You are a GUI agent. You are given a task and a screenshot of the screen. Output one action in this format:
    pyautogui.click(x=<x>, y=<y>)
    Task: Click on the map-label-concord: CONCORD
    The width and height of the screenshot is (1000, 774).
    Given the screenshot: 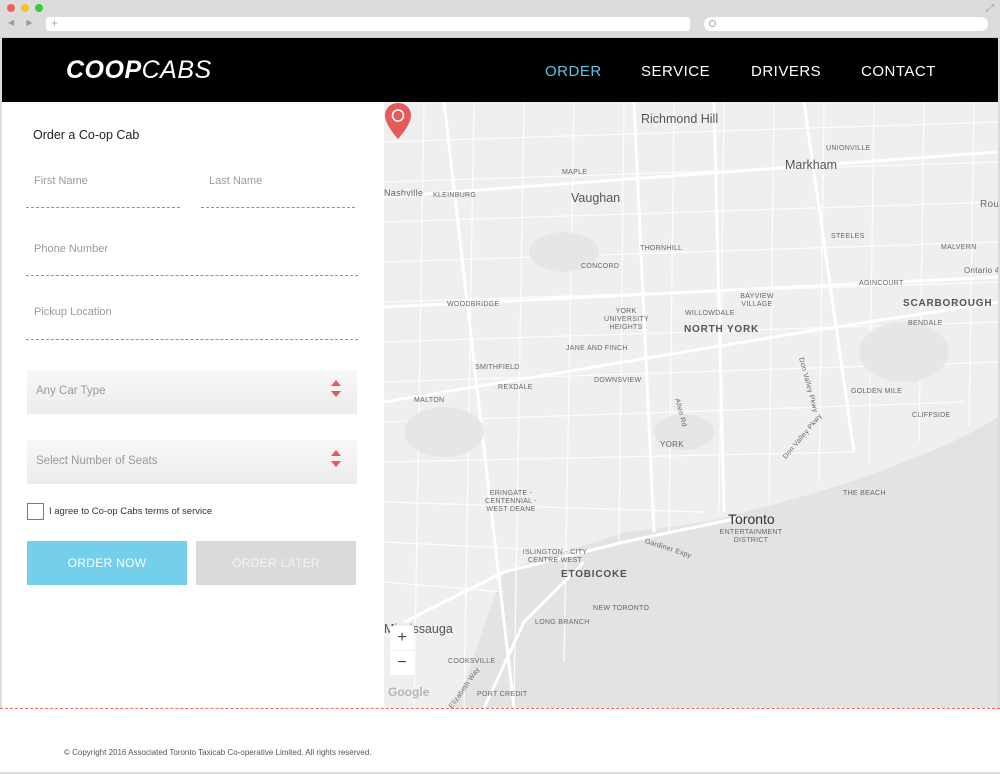 What is the action you would take?
    pyautogui.click(x=600, y=266)
    